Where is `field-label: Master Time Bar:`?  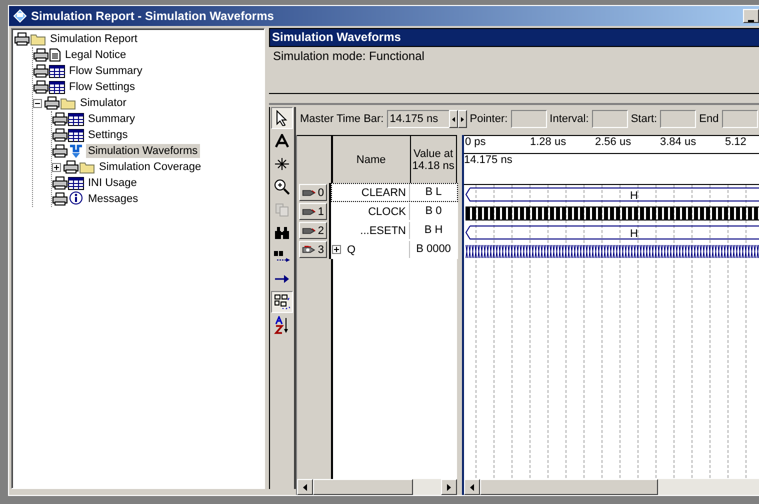 field-label: Master Time Bar: is located at coordinates (342, 119).